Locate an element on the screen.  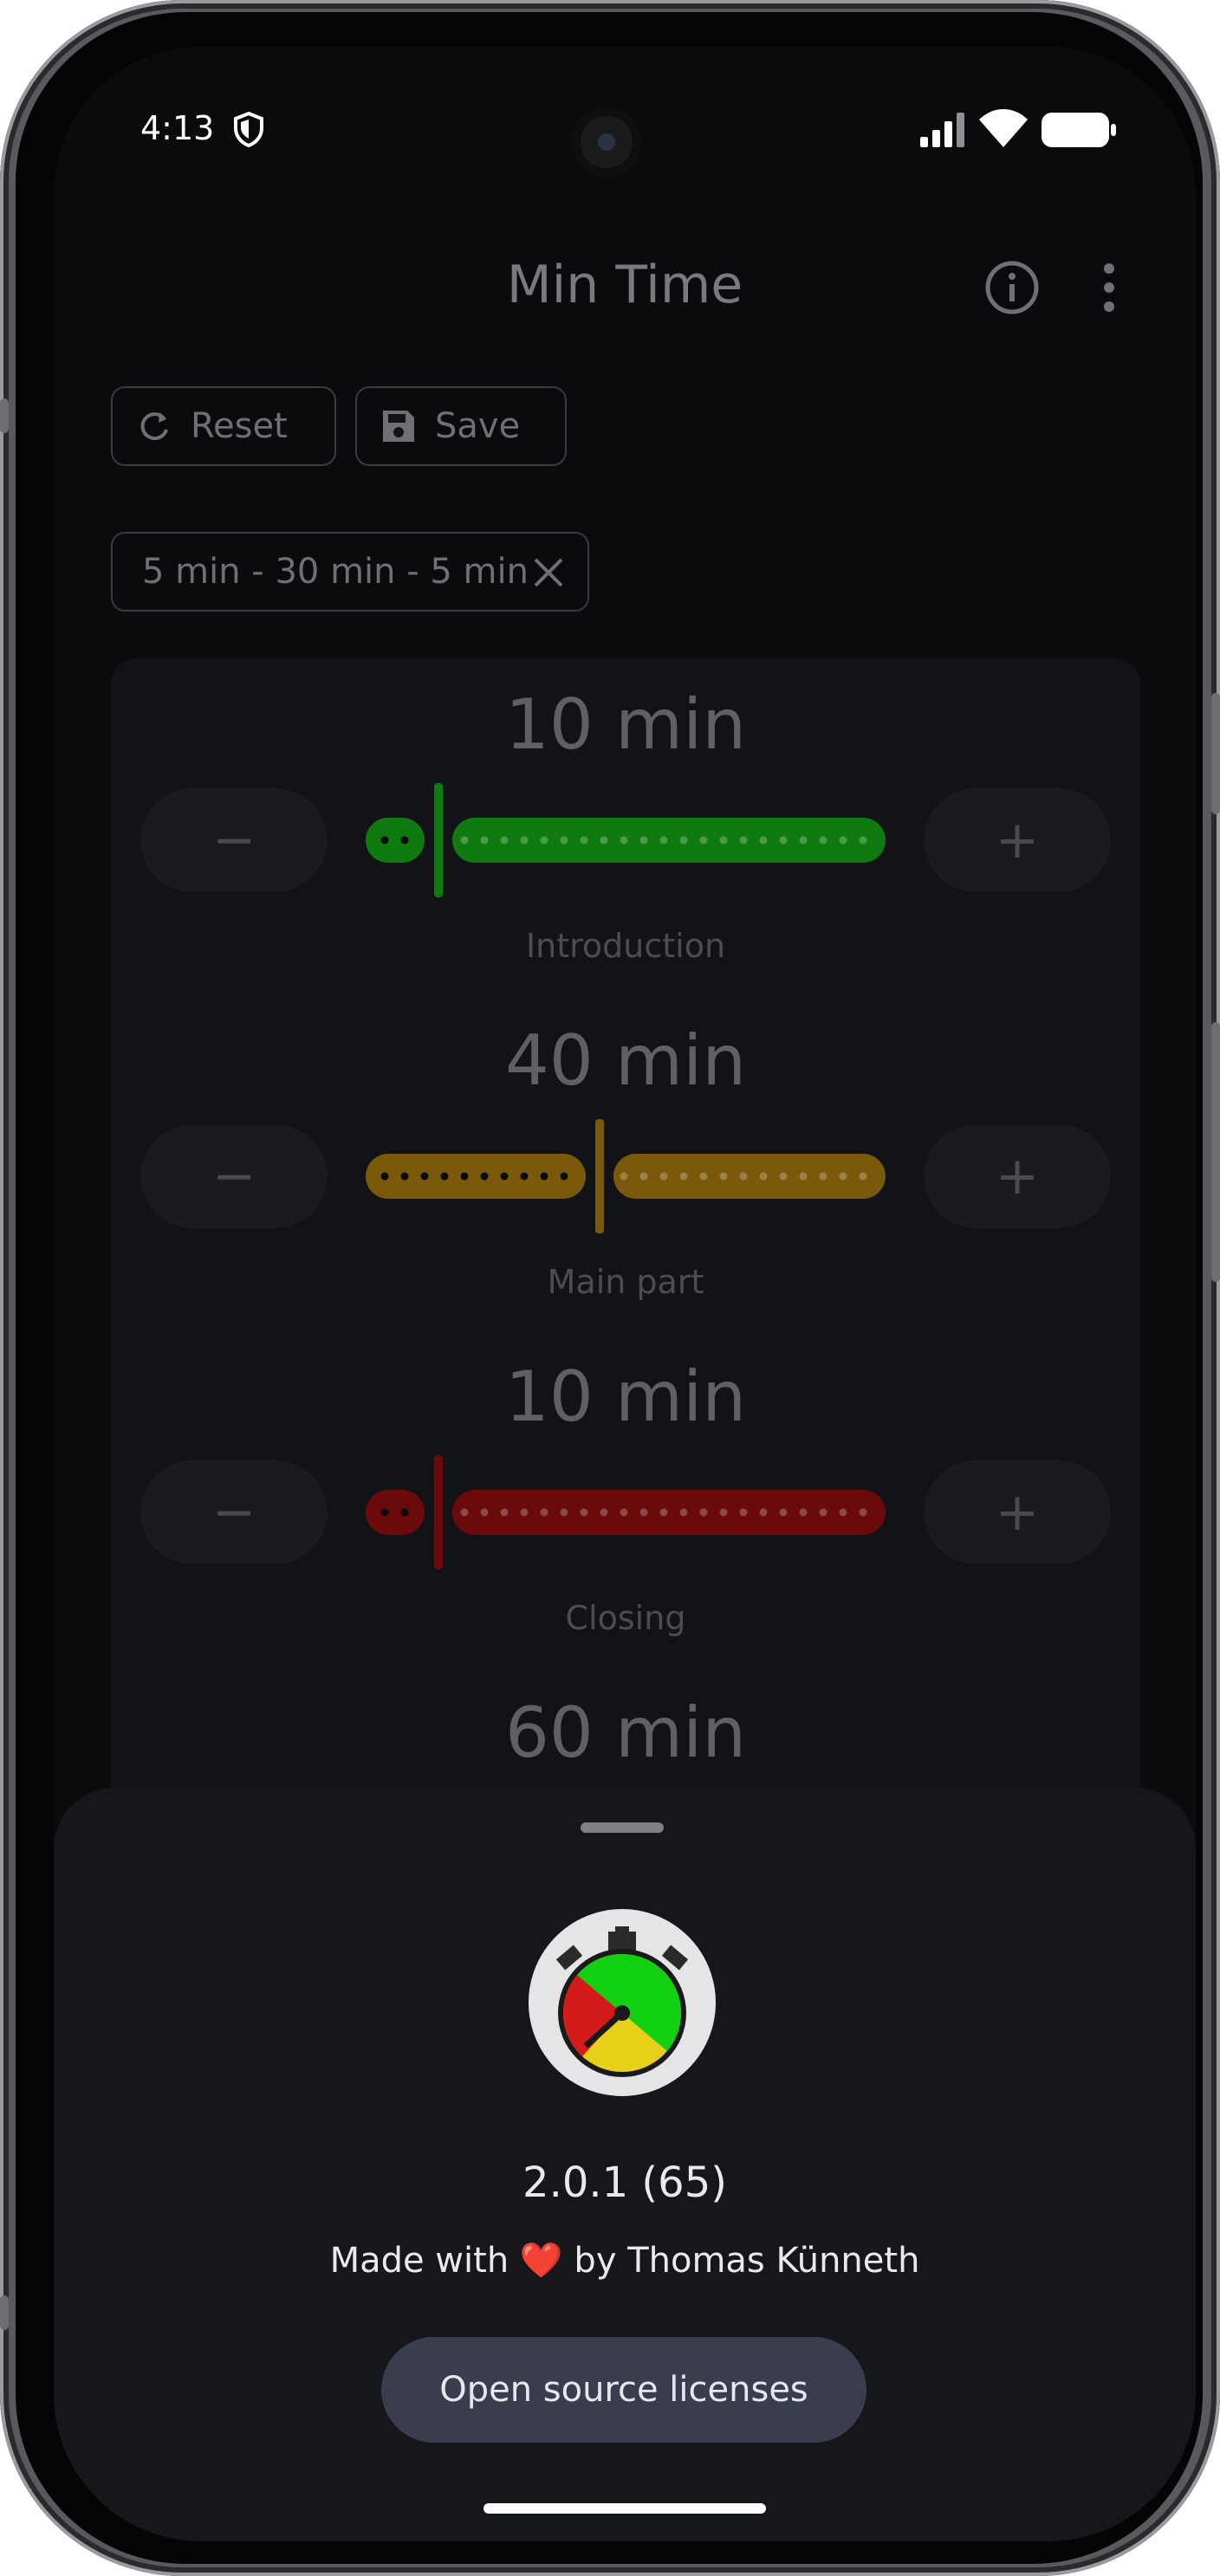
drag-handle is located at coordinates (622, 1827).